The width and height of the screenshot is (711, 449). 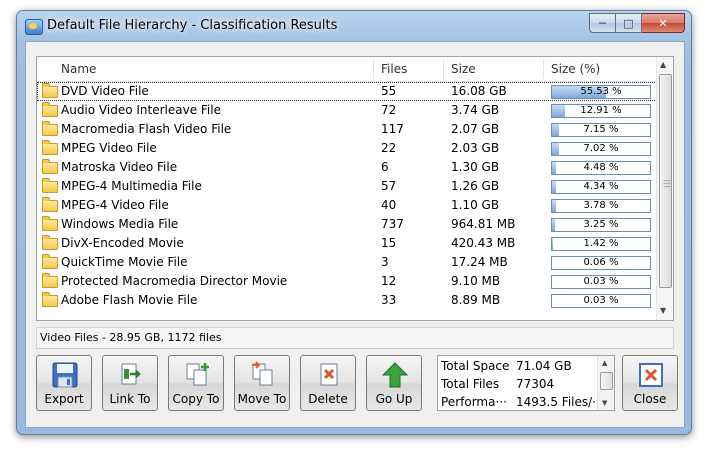 I want to click on size-percent-label: 4.48 %, so click(x=601, y=167).